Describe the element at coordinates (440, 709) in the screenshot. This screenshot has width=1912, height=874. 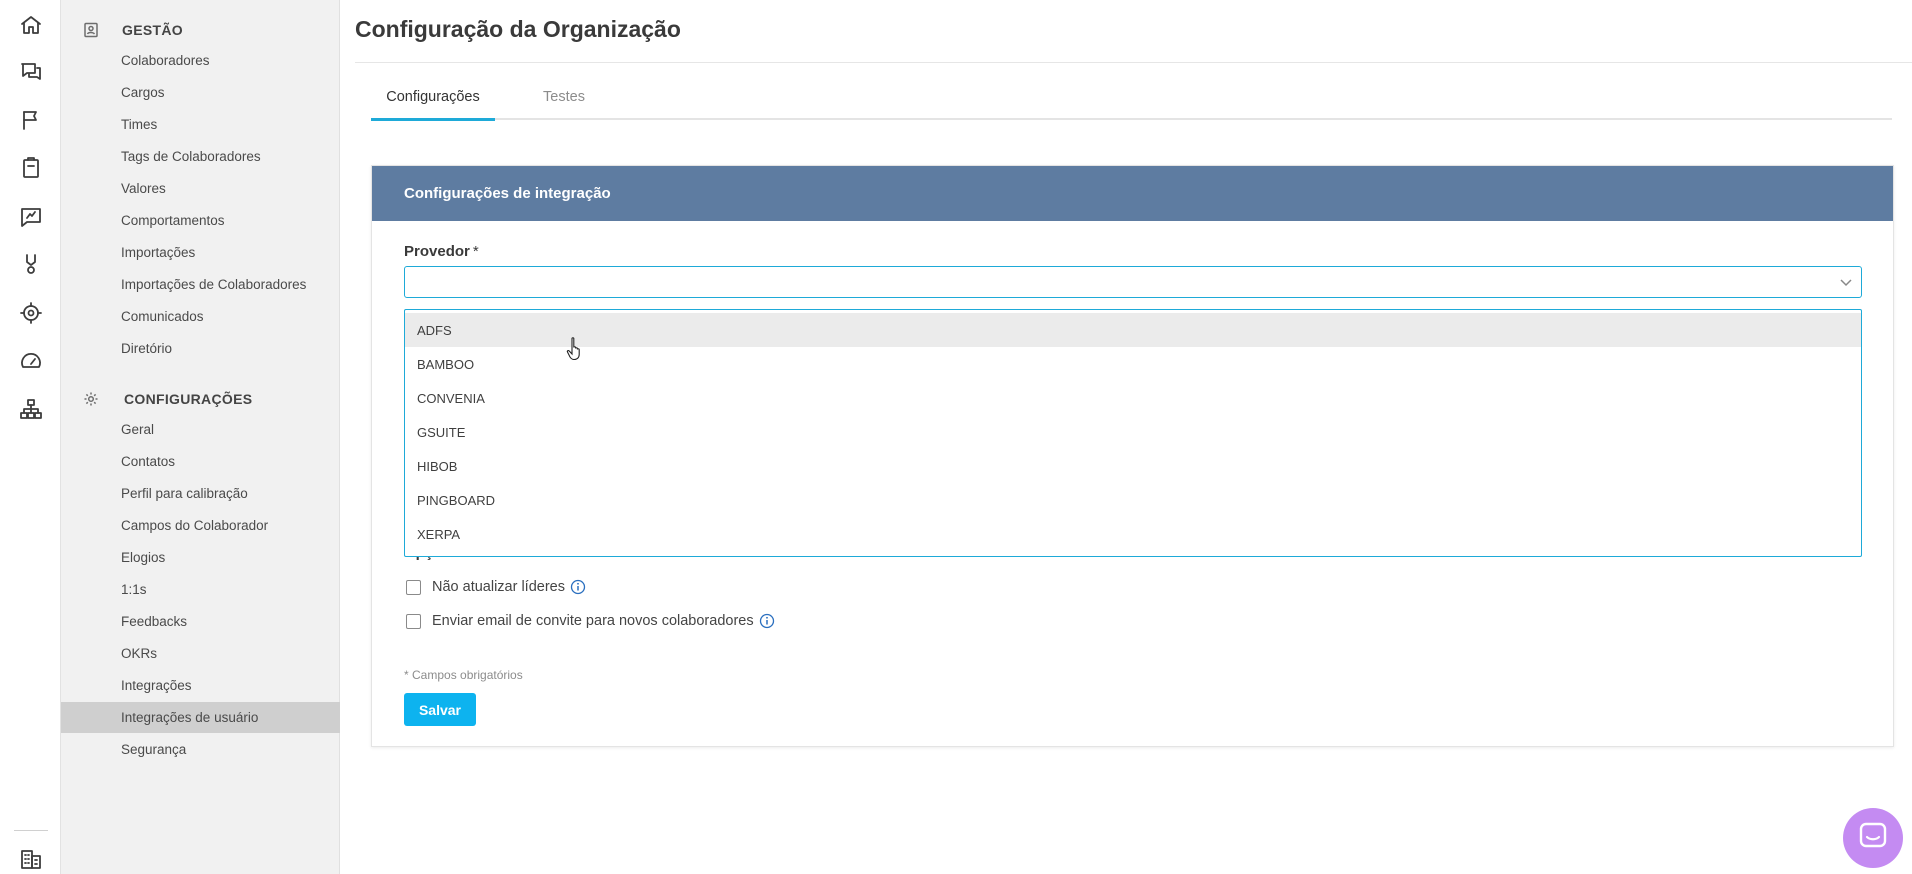
I see `save-button: Salvar` at that location.